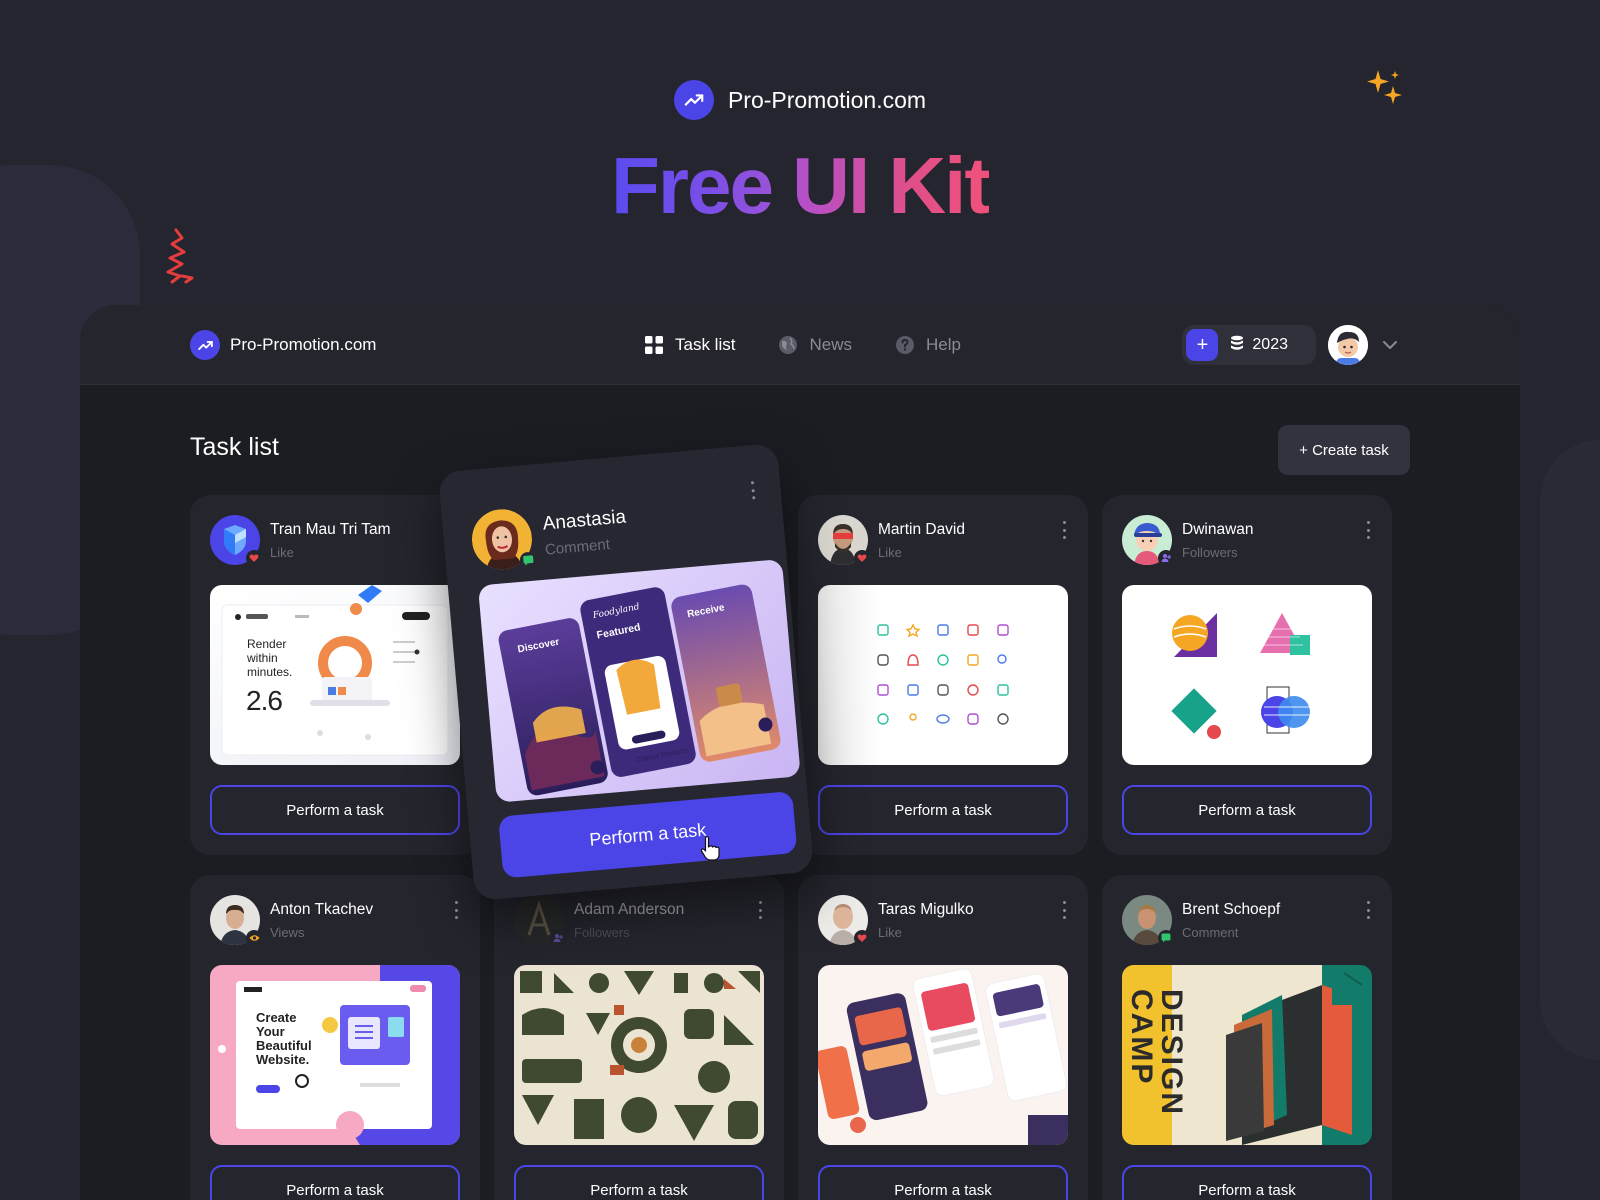  I want to click on hero-title: Free UI Kit, so click(800, 186).